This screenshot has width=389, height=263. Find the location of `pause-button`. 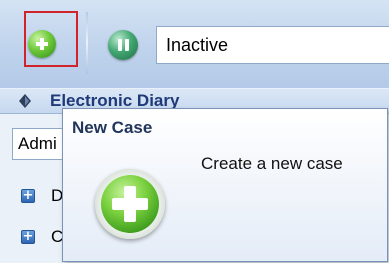

pause-button is located at coordinates (123, 45).